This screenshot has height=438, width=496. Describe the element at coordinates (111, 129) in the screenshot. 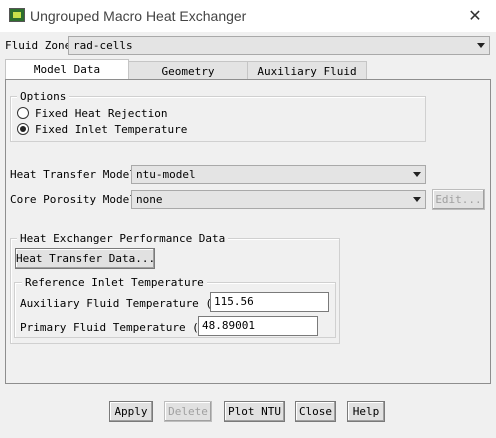

I see `fixed-inlet-temperature-label: Fixed Inlet Temperature` at that location.